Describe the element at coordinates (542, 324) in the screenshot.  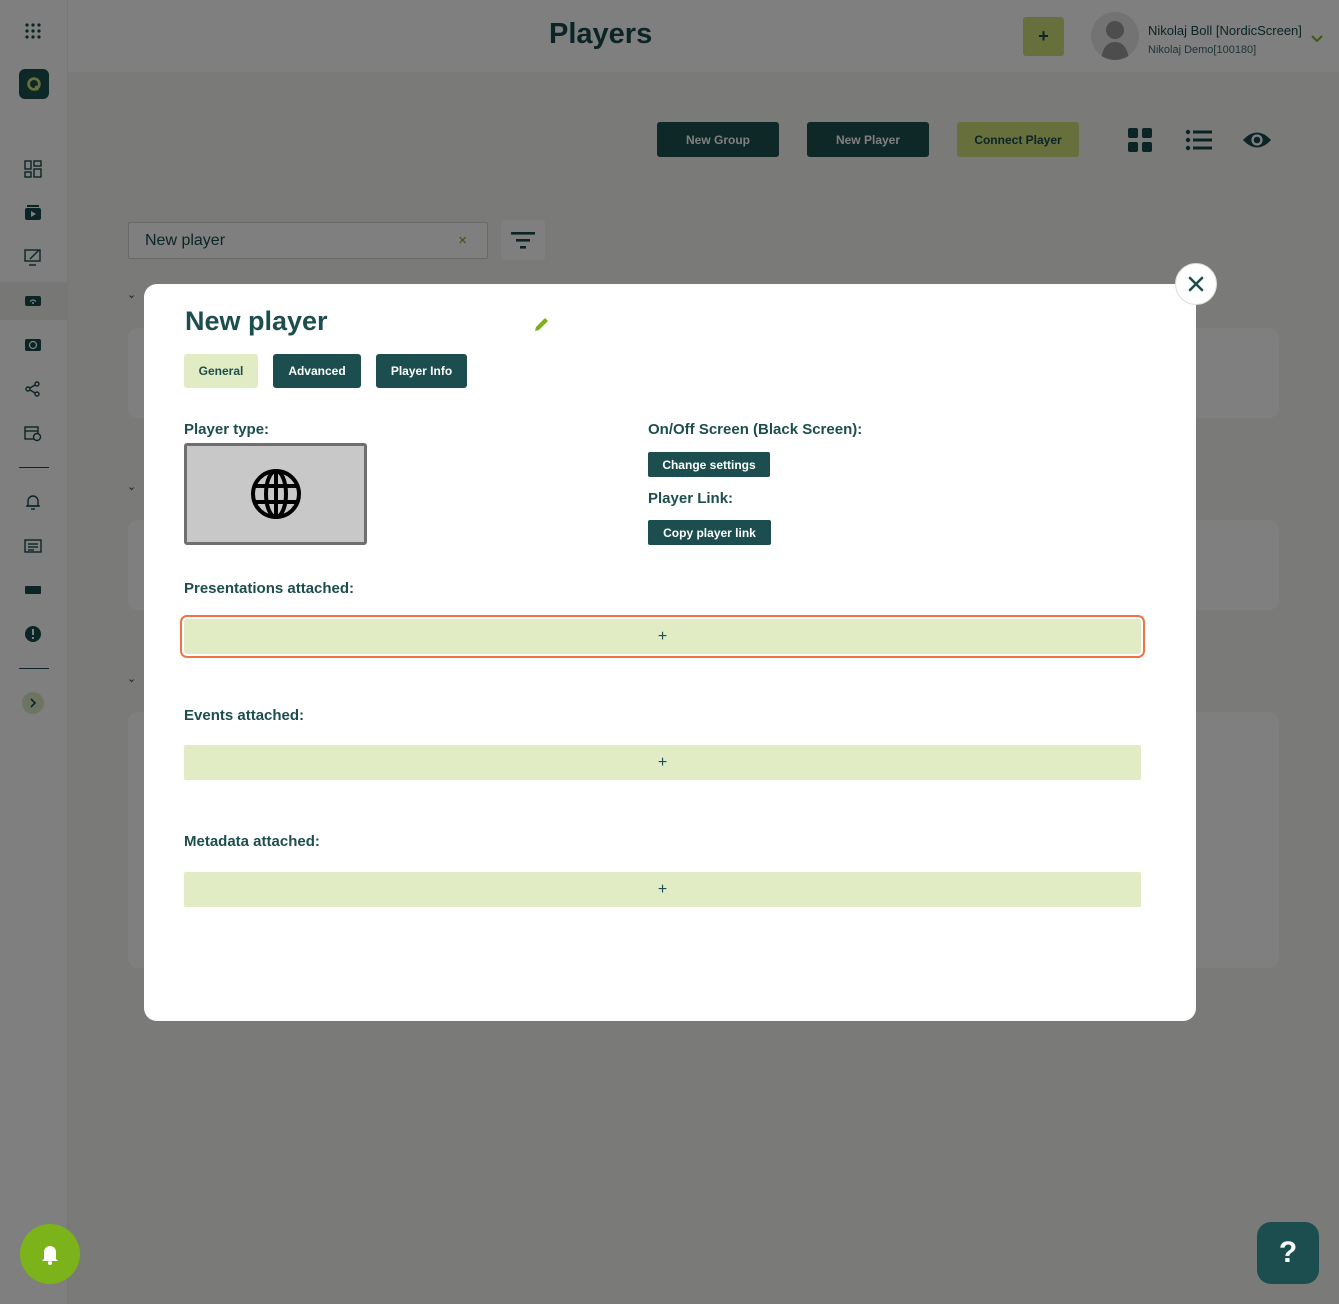
I see `pencil-icon` at that location.